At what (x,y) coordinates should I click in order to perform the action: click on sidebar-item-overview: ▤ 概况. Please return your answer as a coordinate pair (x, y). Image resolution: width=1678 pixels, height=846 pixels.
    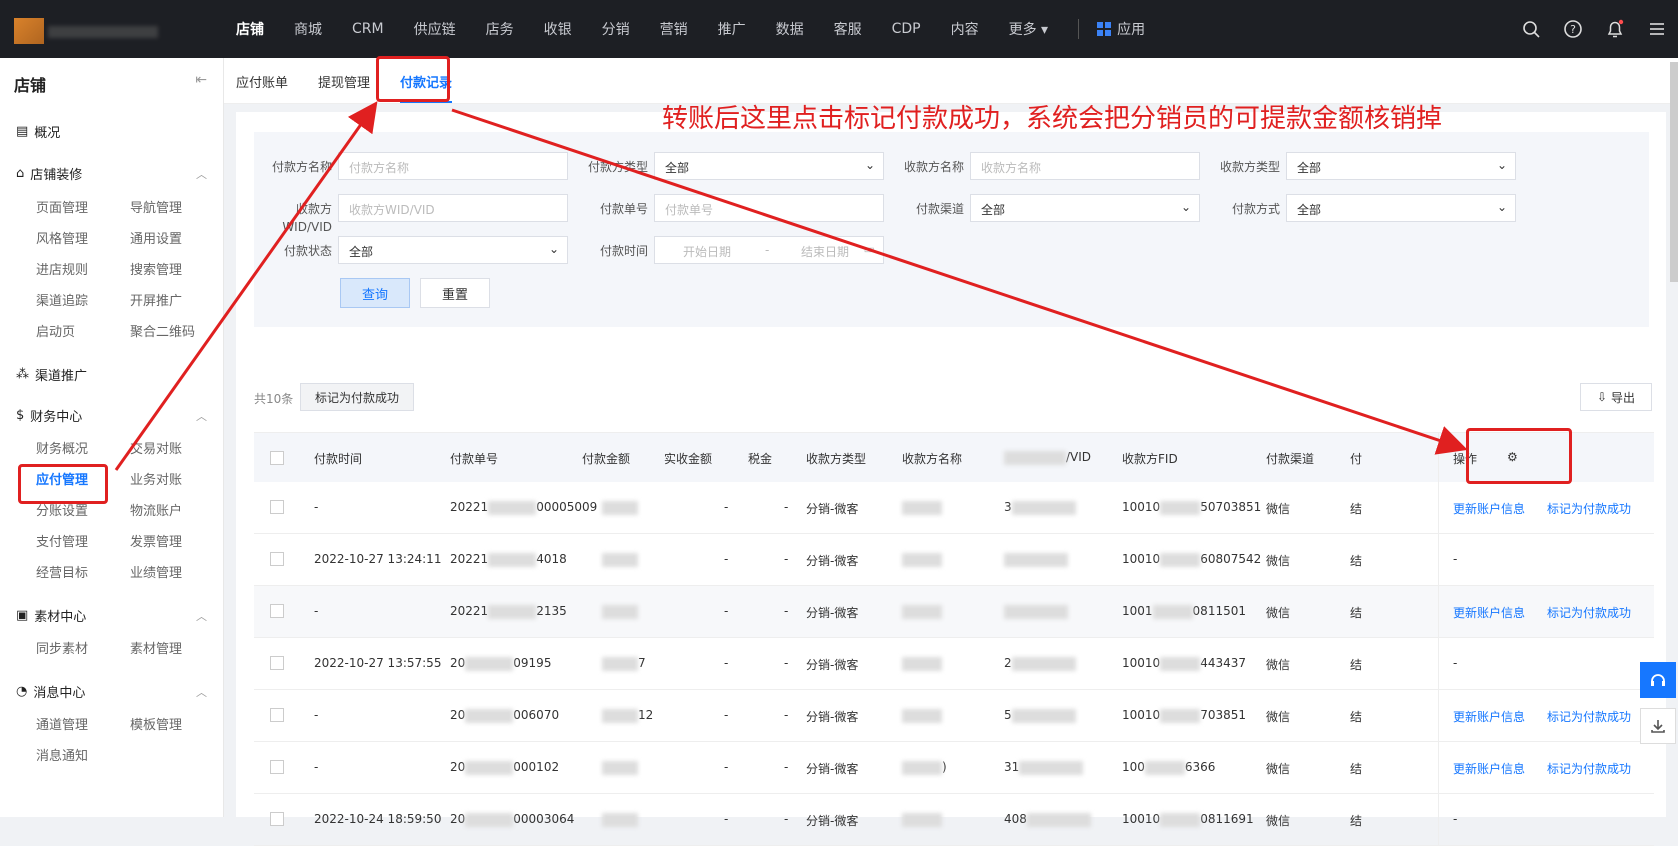
    Looking at the image, I should click on (38, 131).